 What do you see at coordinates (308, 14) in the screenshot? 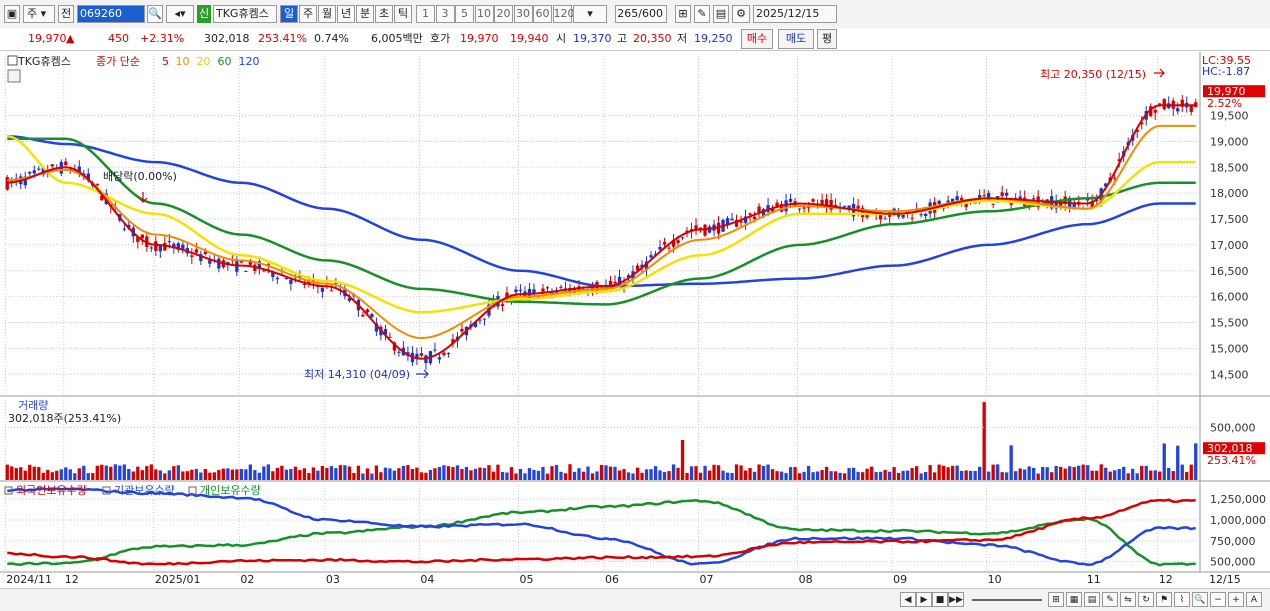
I see `period-tab-1: 주` at bounding box center [308, 14].